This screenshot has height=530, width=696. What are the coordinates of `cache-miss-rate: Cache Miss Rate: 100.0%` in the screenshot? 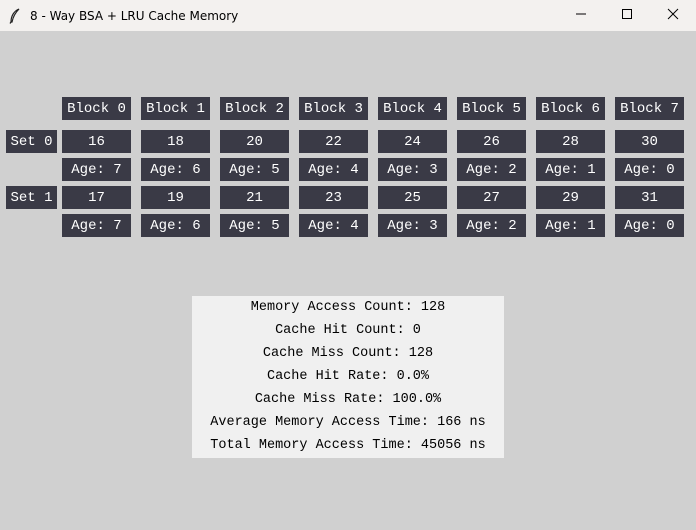 It's located at (348, 399).